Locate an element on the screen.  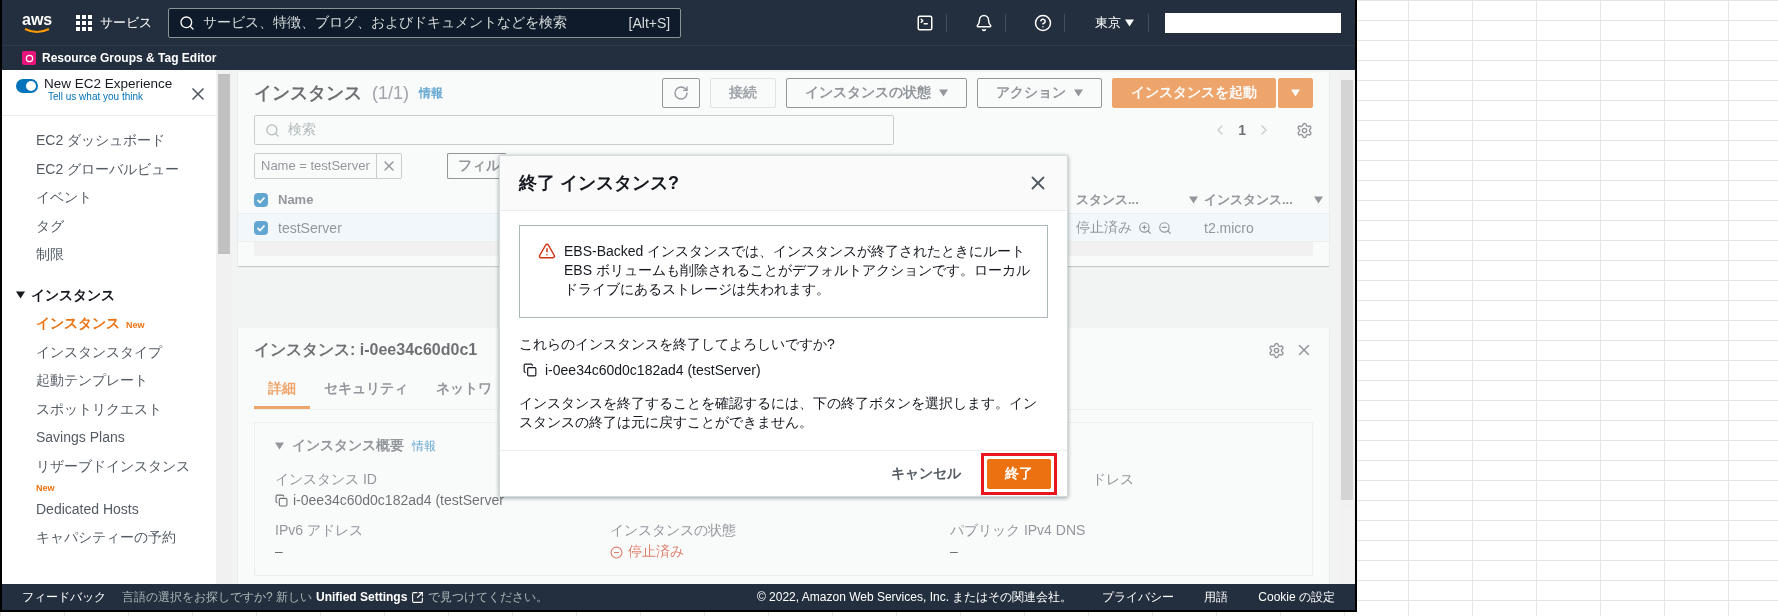
panel-title: インスタンス: i-0ee34c60d0c1 is located at coordinates (366, 349).